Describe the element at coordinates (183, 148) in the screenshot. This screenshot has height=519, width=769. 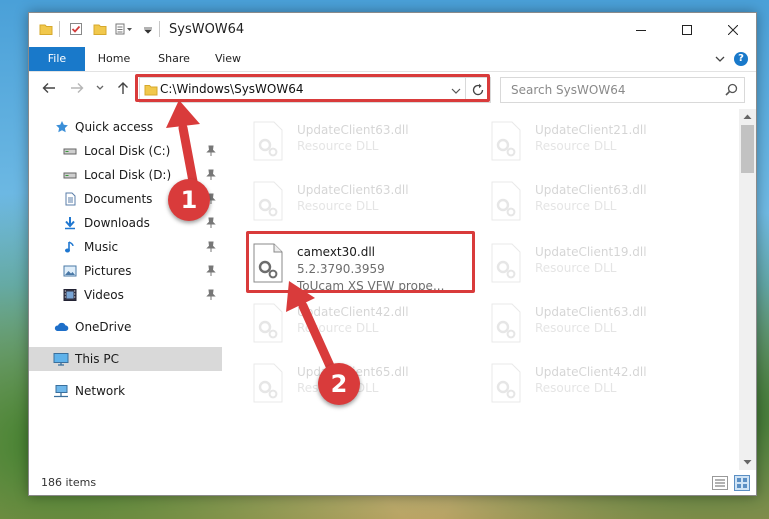
I see `arrow-to-address-bar` at that location.